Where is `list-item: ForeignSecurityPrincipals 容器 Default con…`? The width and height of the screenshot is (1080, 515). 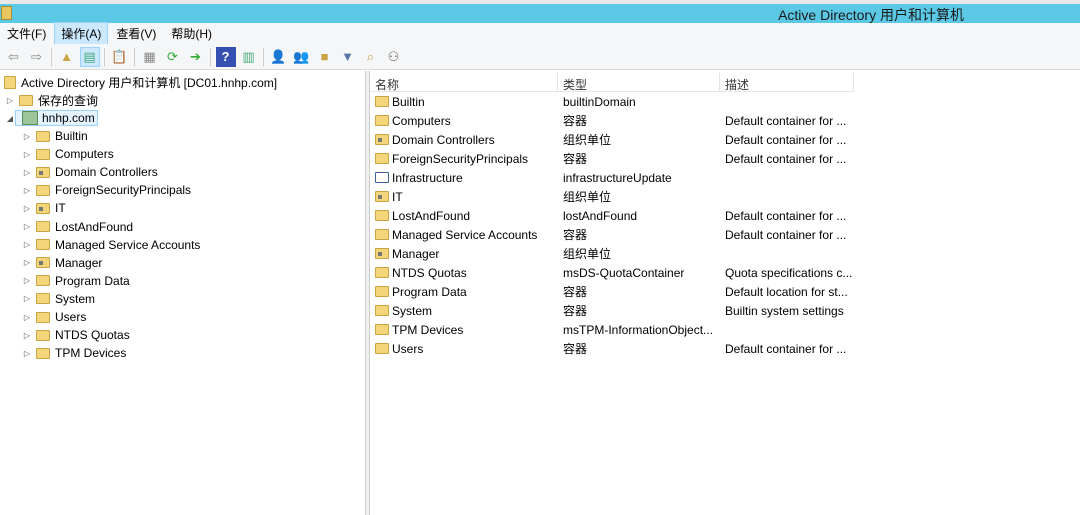 list-item: ForeignSecurityPrincipals 容器 Default con… is located at coordinates (615, 158).